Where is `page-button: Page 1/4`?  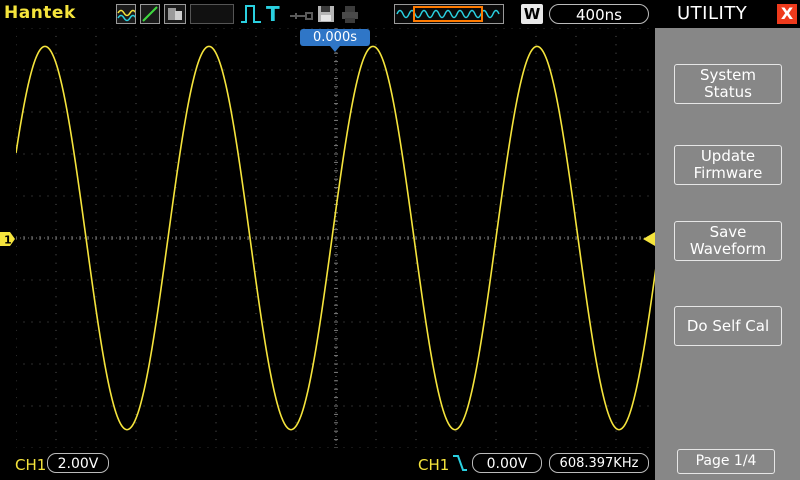
page-button: Page 1/4 is located at coordinates (726, 461).